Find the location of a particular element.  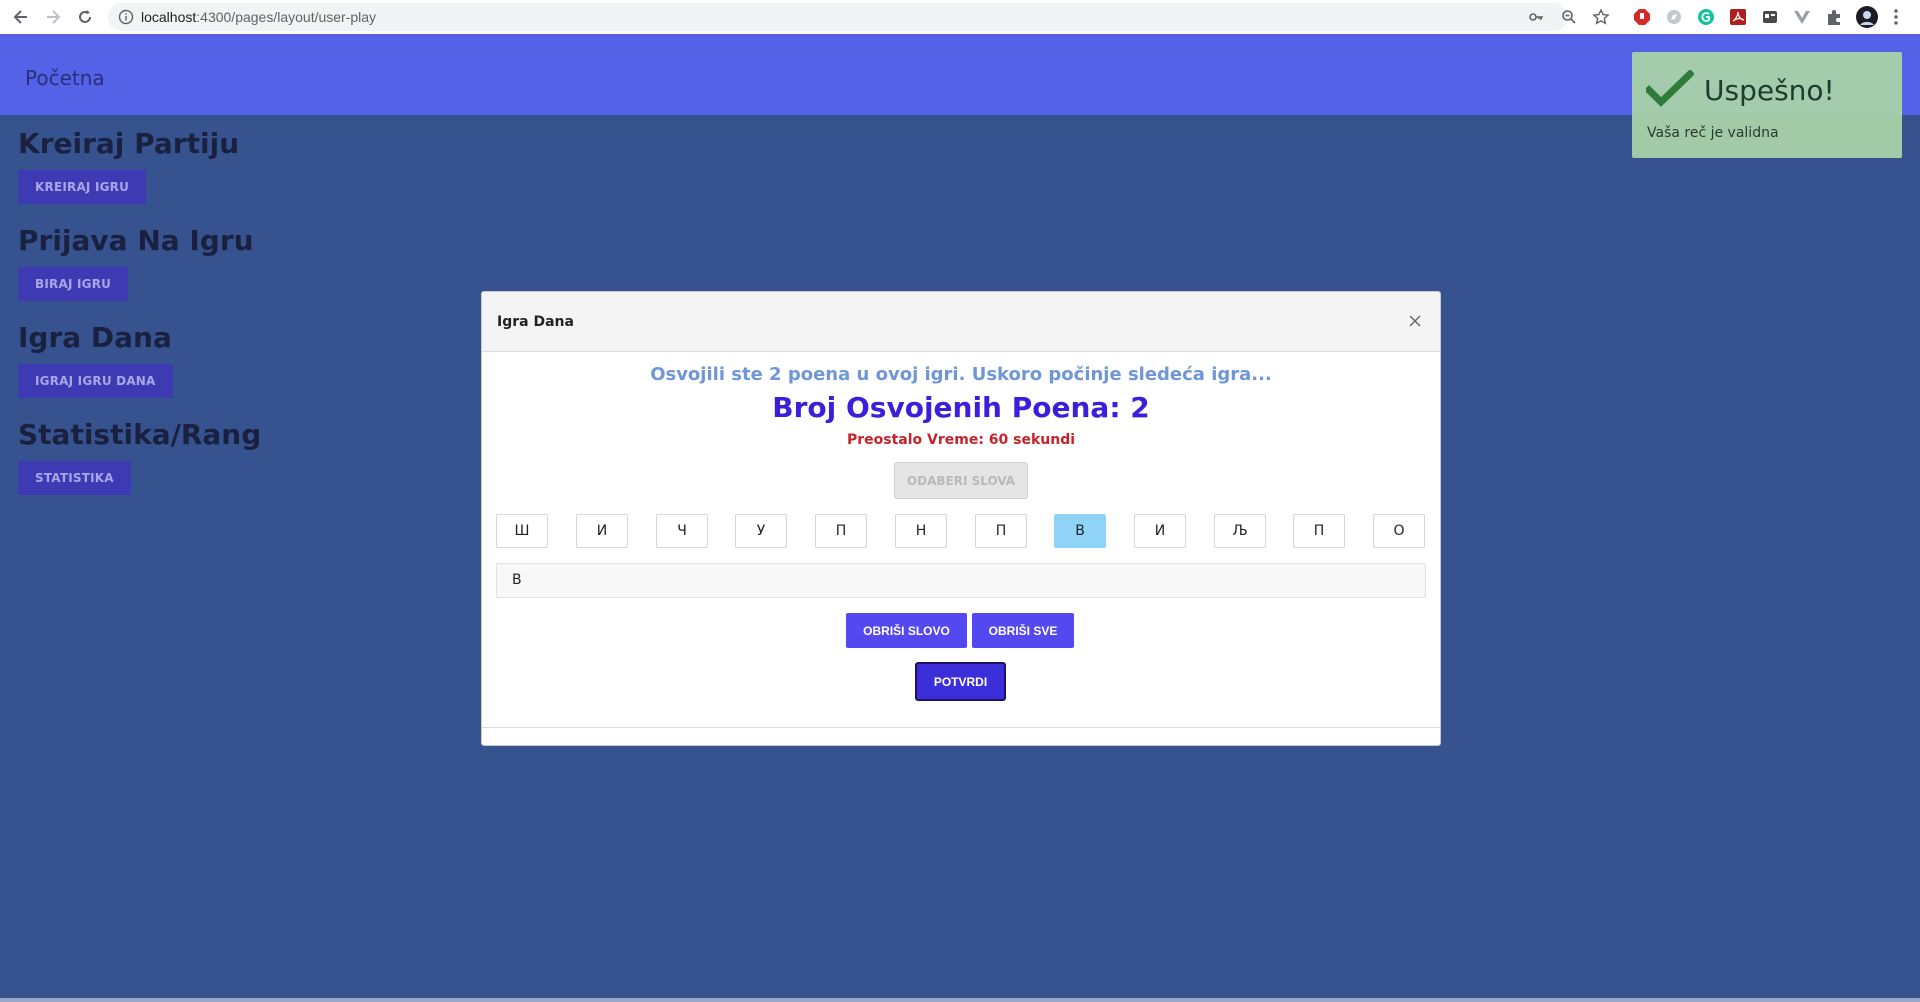

section-title-game-of-day: Igra Dana is located at coordinates (95, 337).